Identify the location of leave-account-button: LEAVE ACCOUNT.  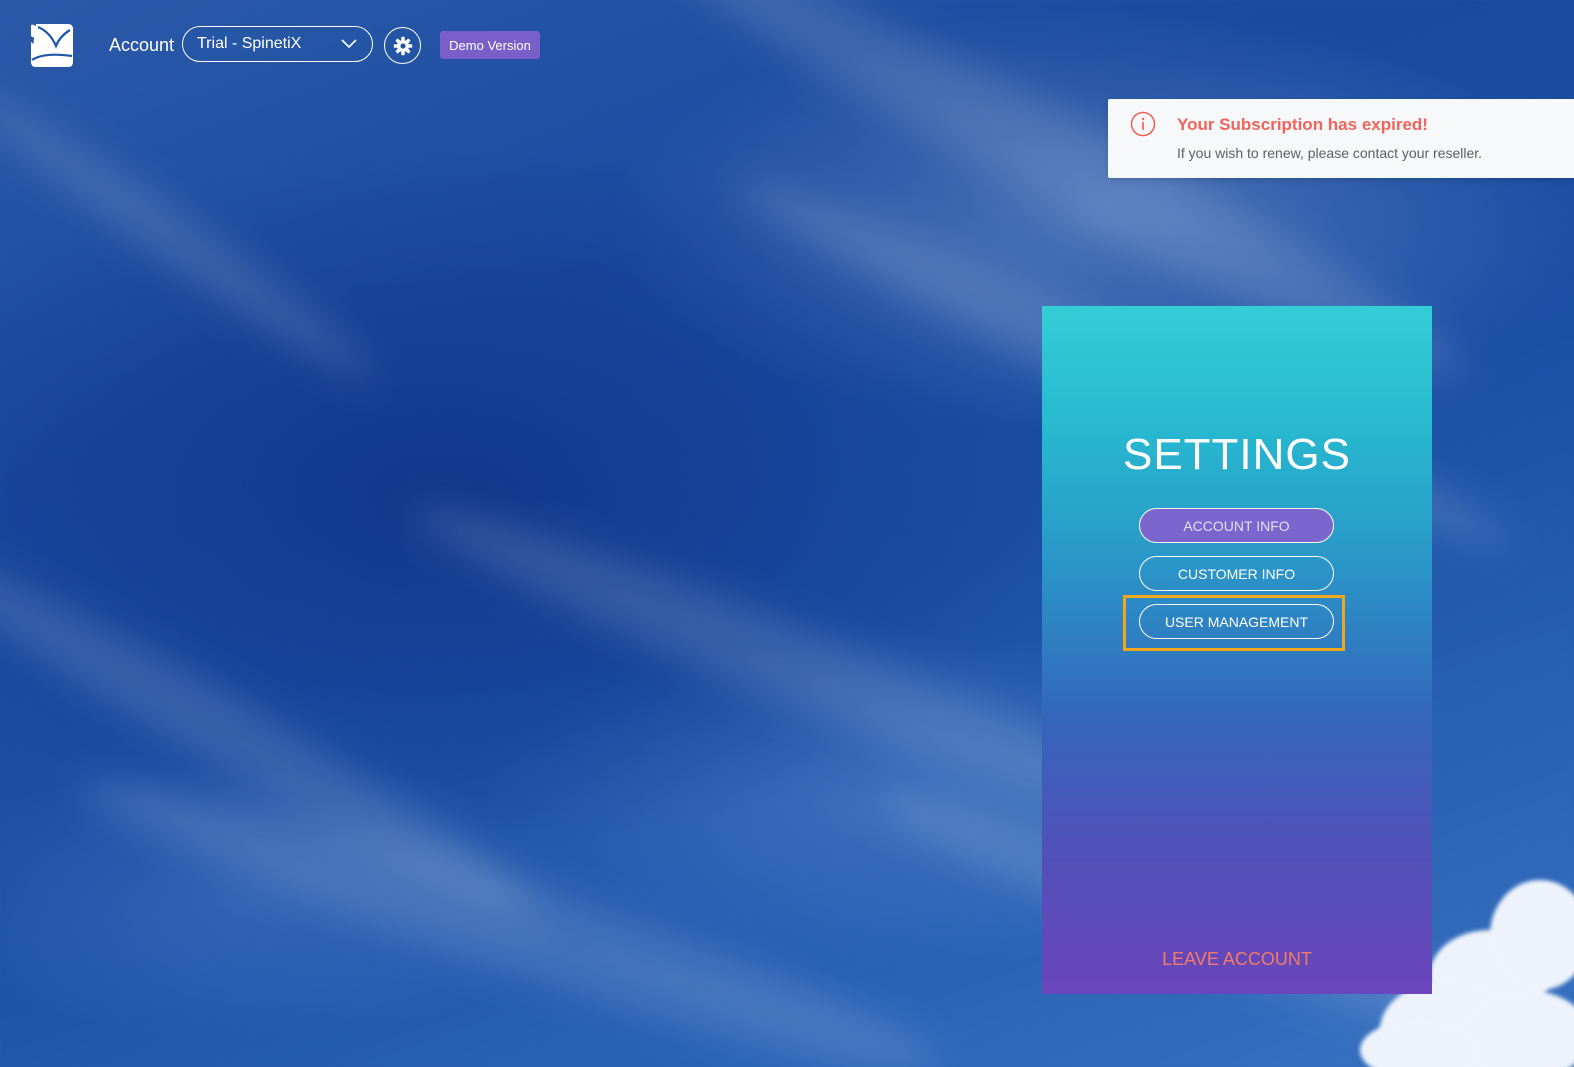
(1237, 959).